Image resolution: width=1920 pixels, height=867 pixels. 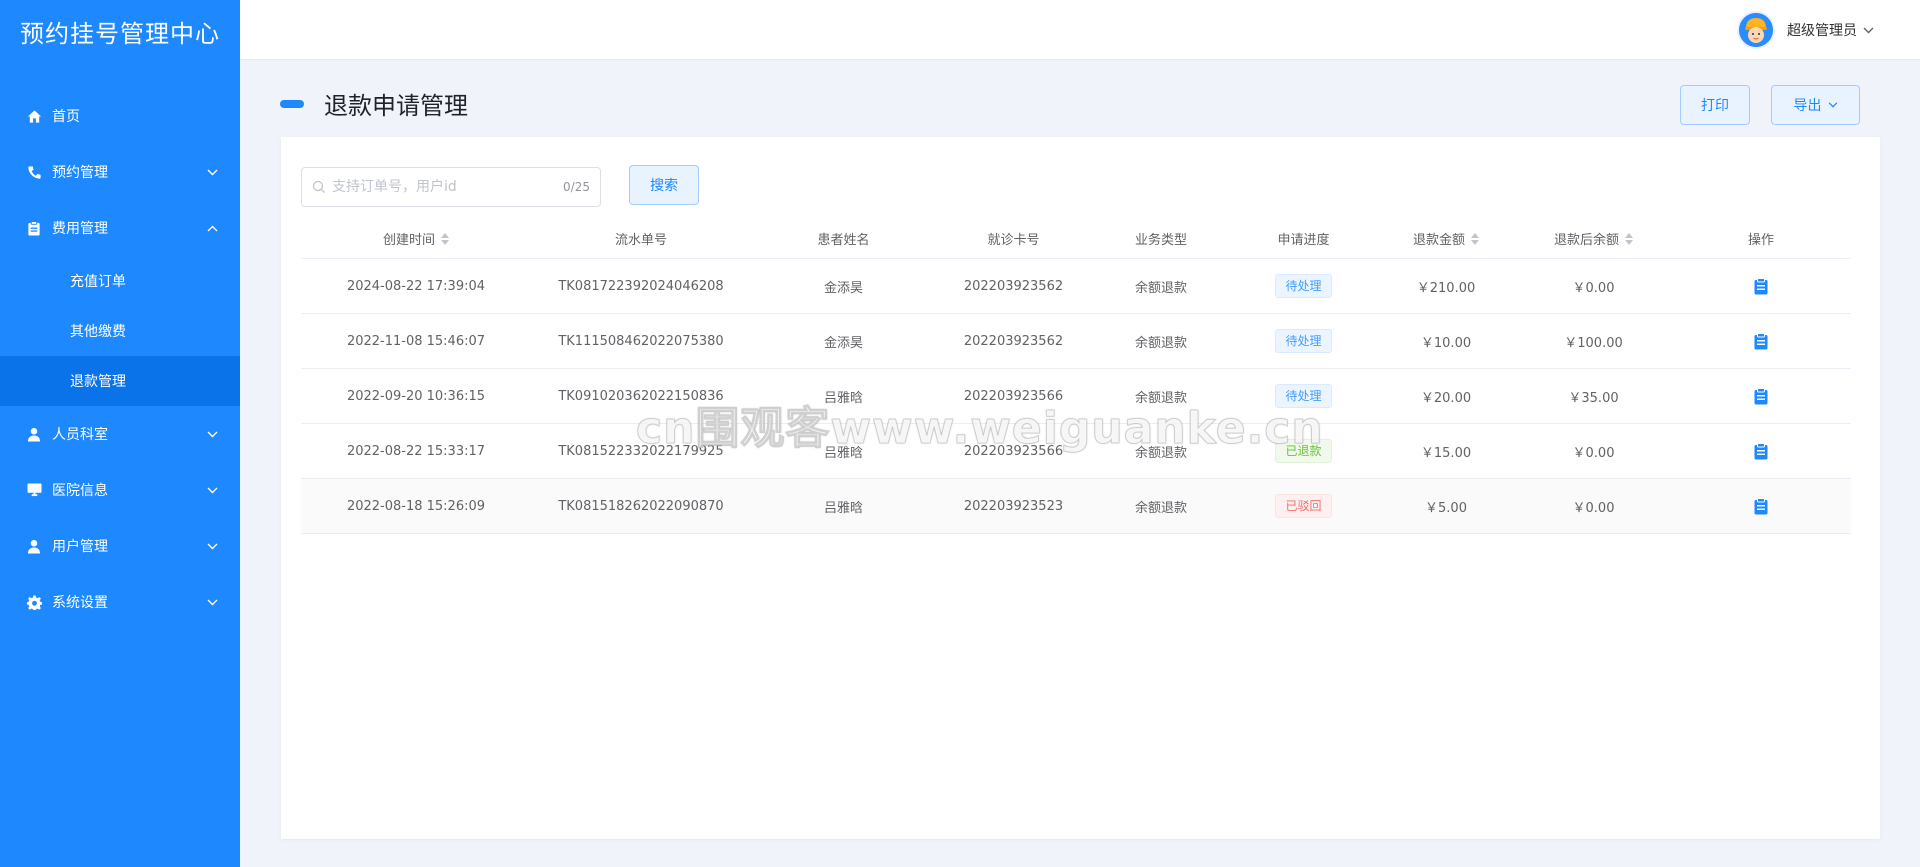 What do you see at coordinates (641, 341) in the screenshot?
I see `cell-serial: TK111508462022075380` at bounding box center [641, 341].